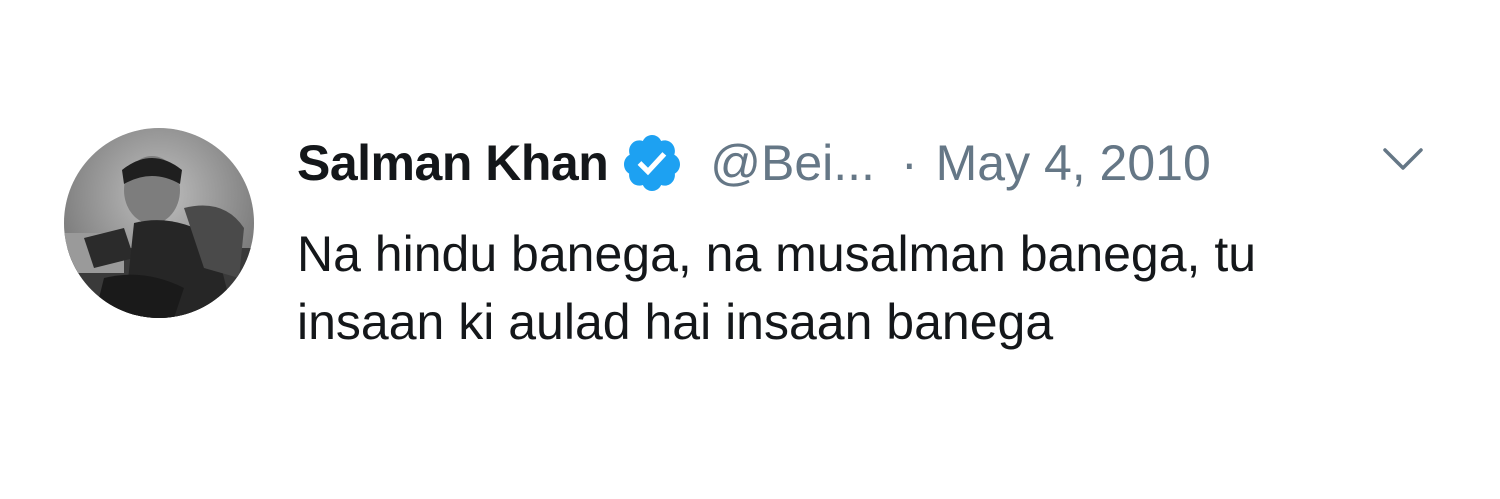  Describe the element at coordinates (1403, 160) in the screenshot. I see `chevron-down-icon` at that location.